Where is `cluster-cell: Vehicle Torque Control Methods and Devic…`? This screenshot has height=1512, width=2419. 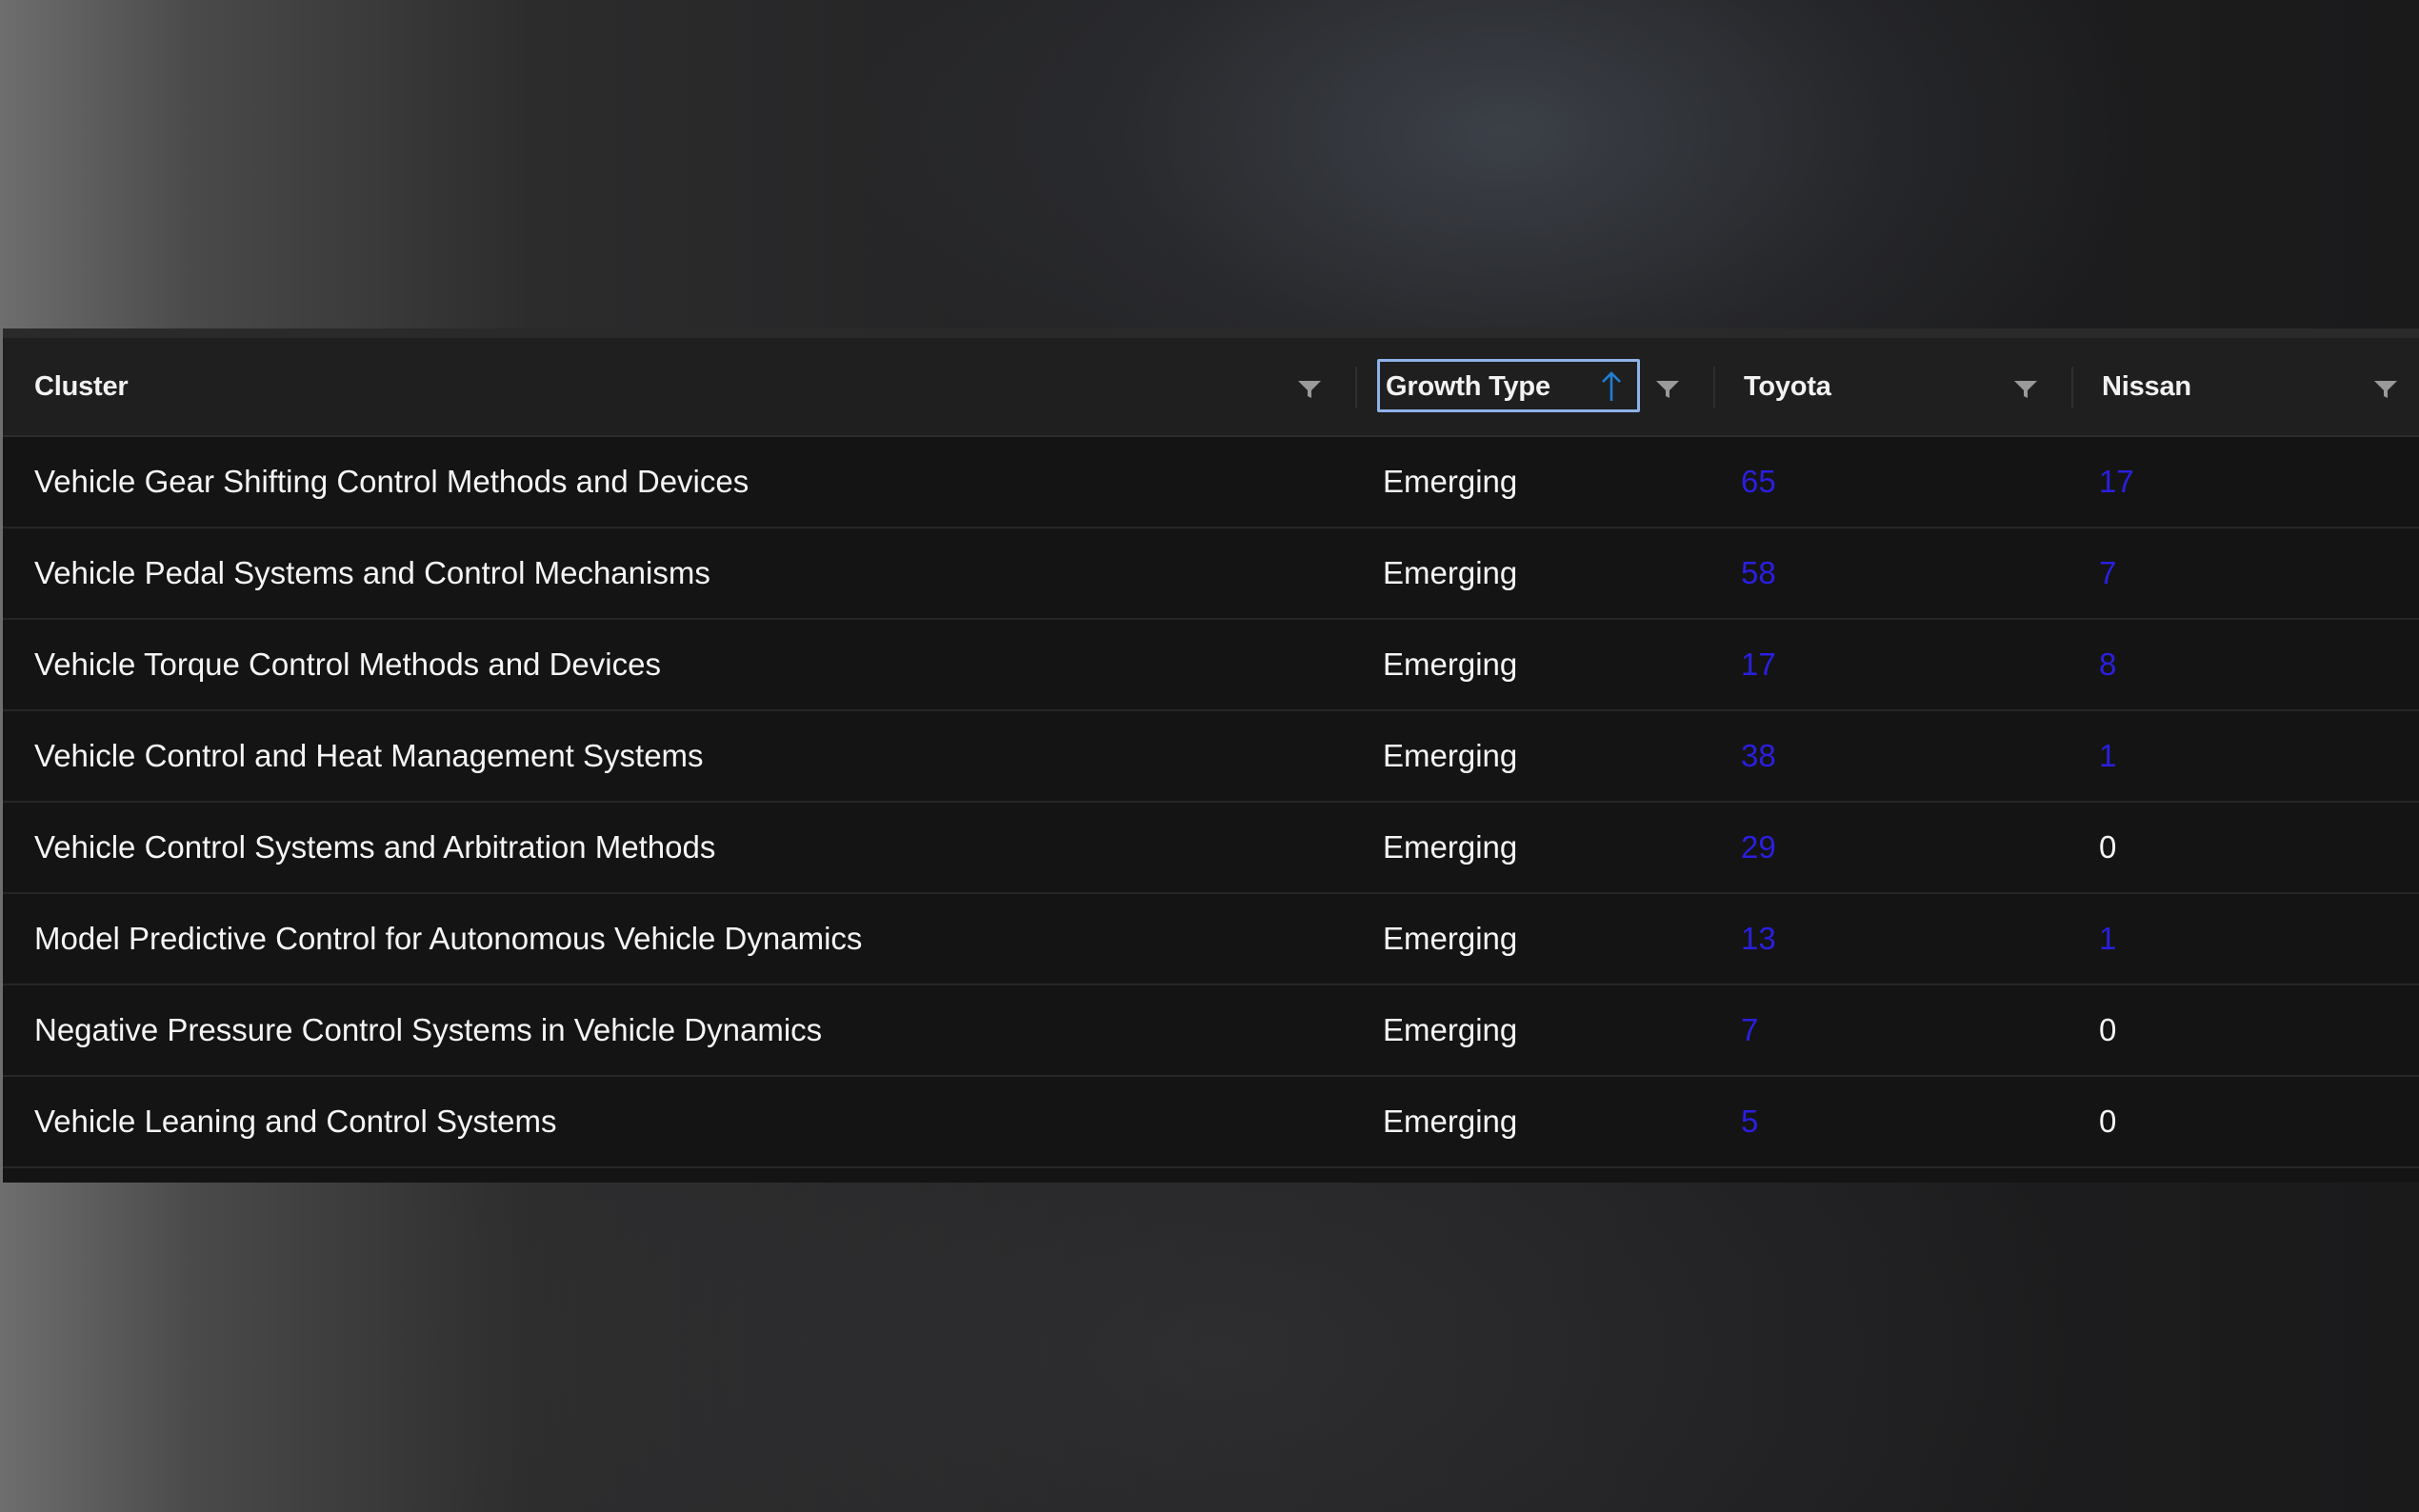 cluster-cell: Vehicle Torque Control Methods and Devic… is located at coordinates (347, 664).